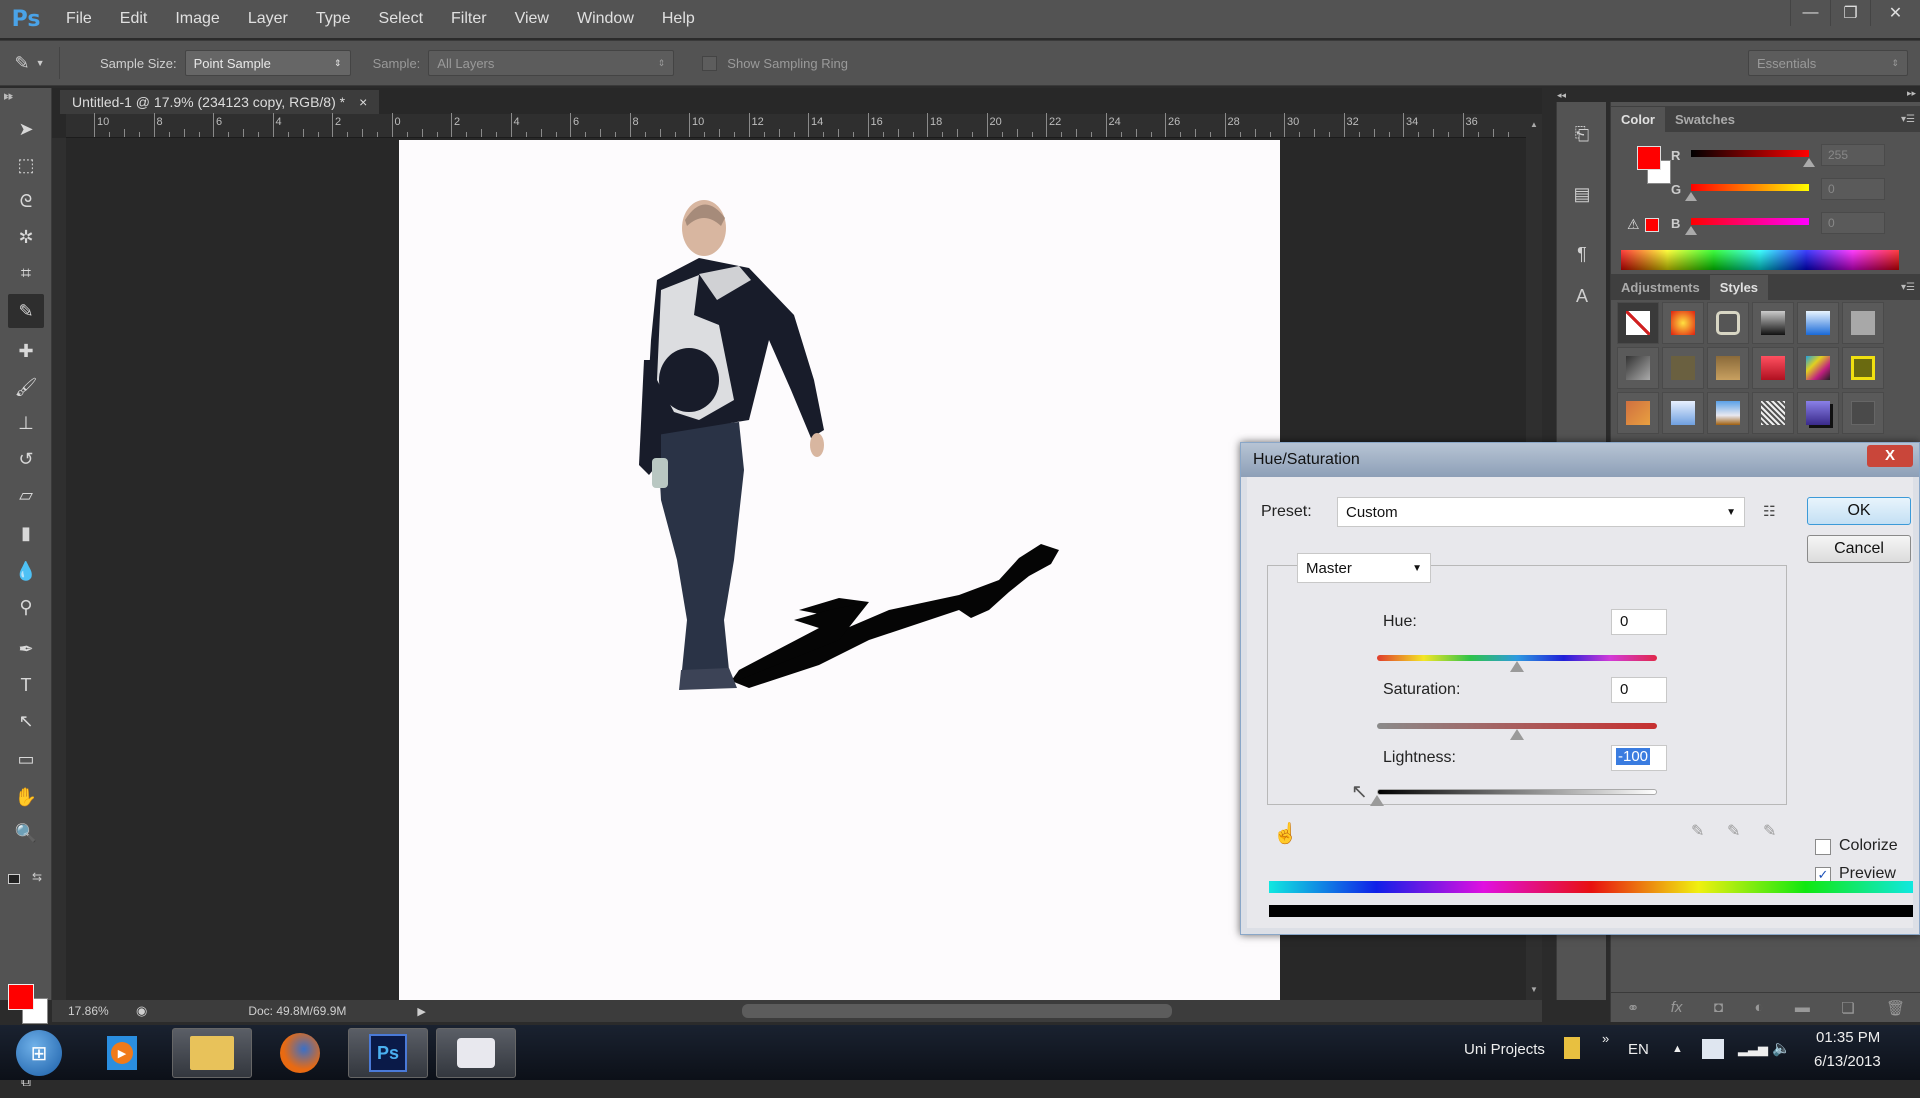  Describe the element at coordinates (333, 19) in the screenshot. I see `menu-type: Type` at that location.